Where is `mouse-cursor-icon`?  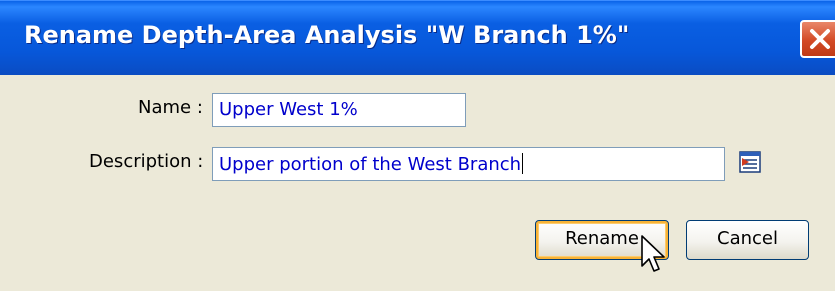
mouse-cursor-icon is located at coordinates (653, 253).